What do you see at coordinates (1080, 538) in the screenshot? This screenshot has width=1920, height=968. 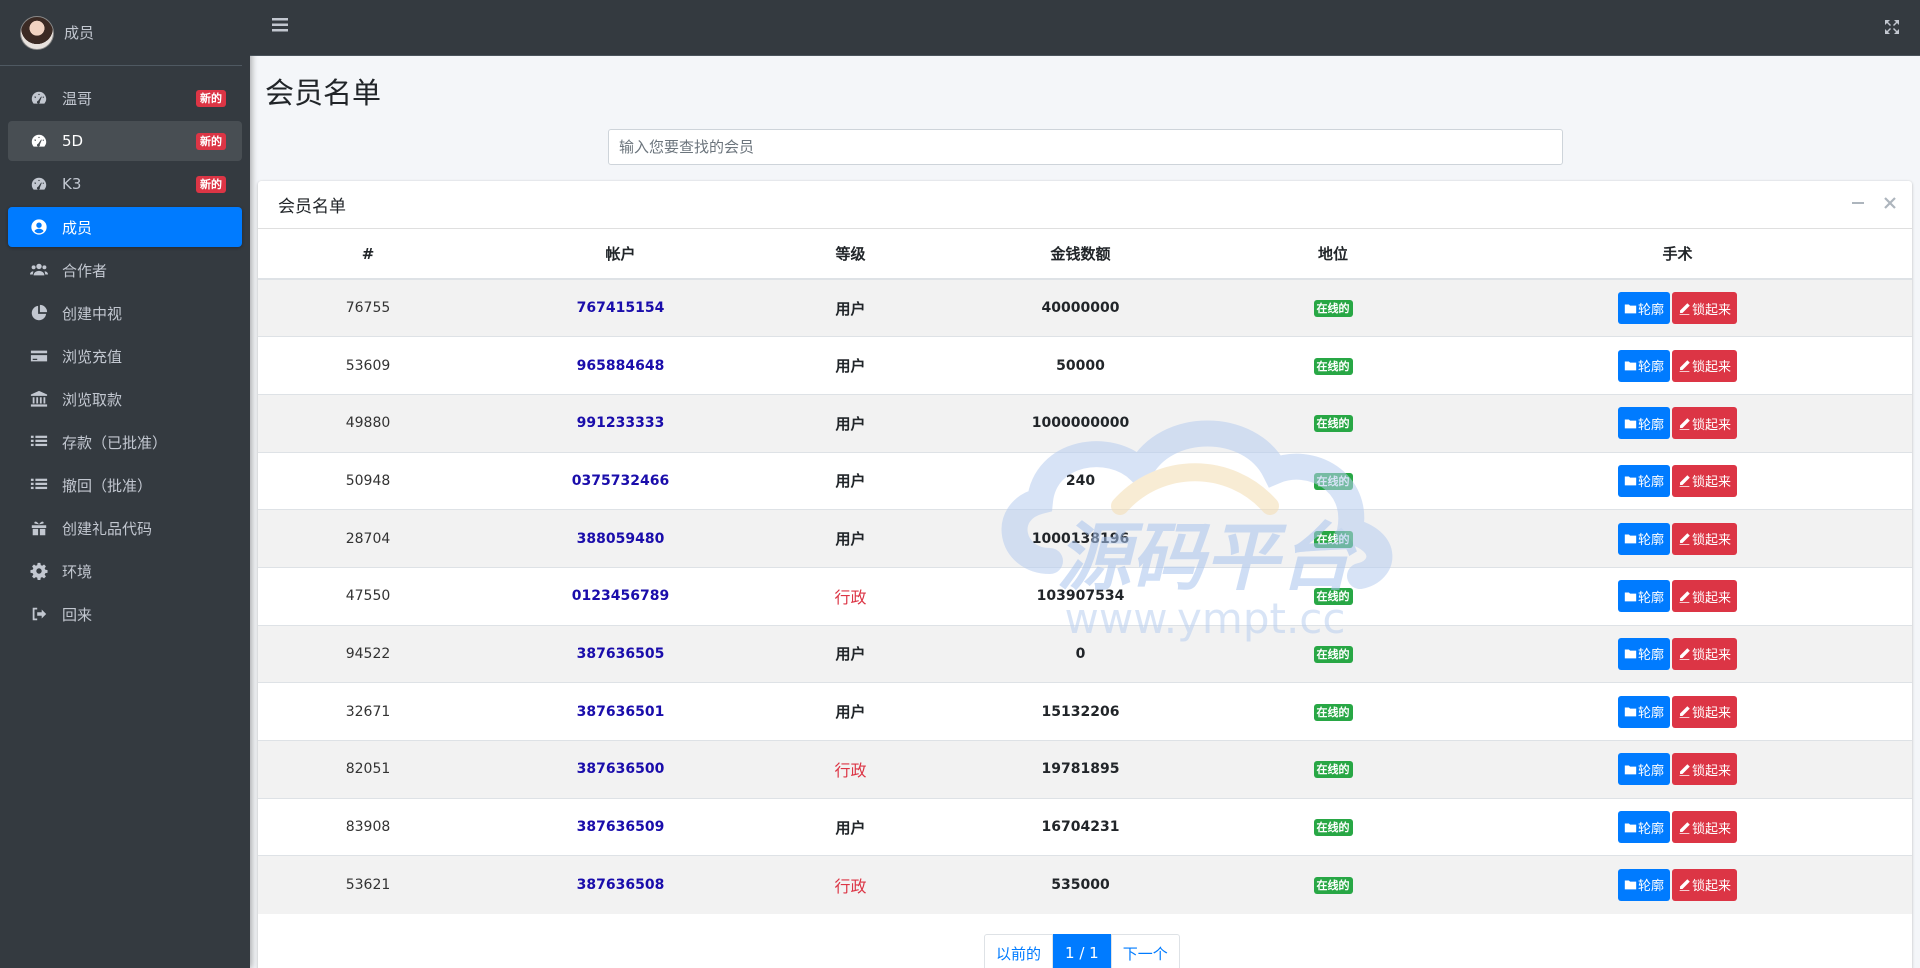 I see `member-money: 1000138196` at bounding box center [1080, 538].